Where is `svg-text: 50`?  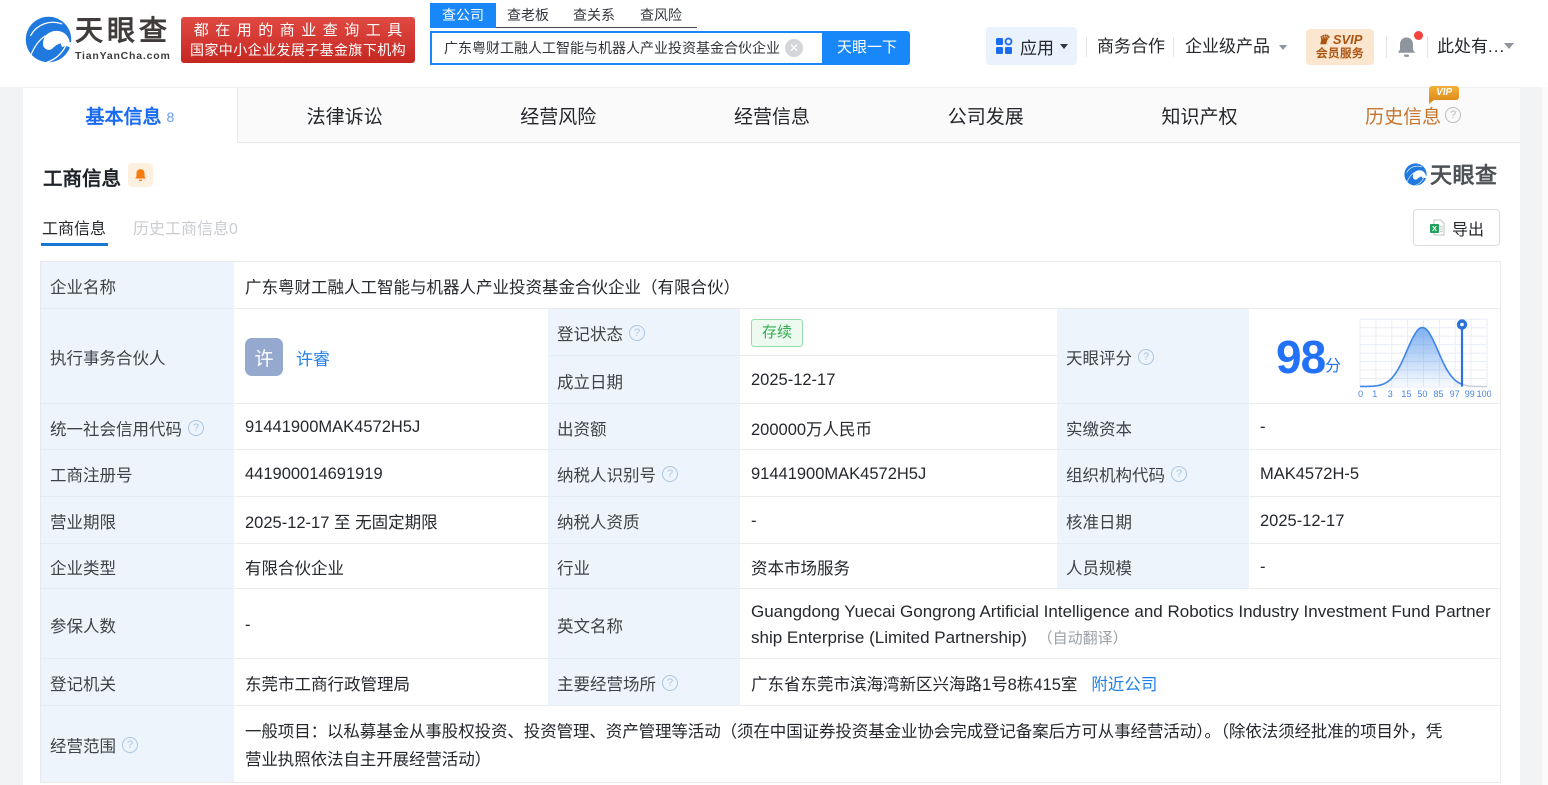
svg-text: 50 is located at coordinates (1423, 394).